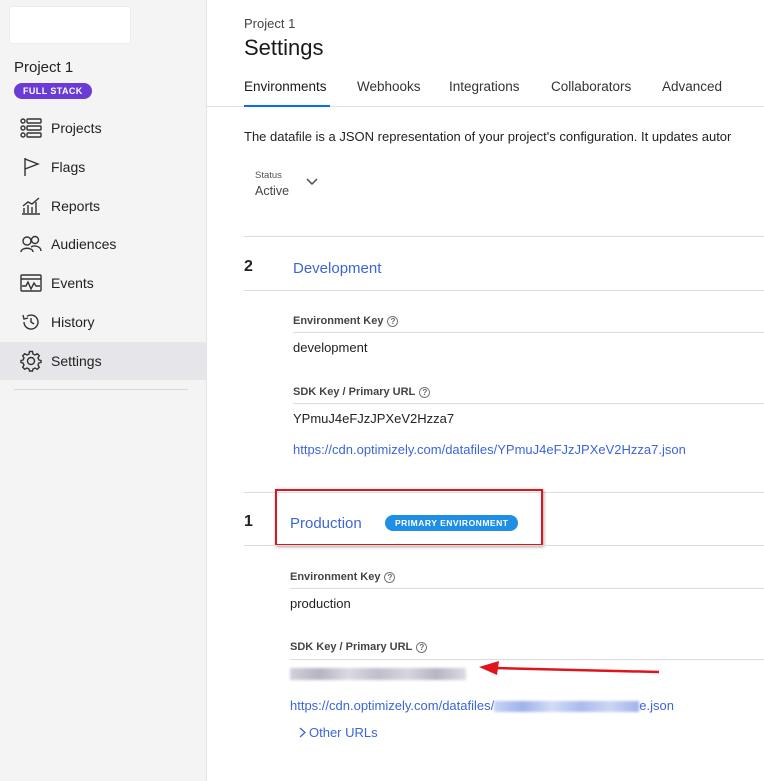  I want to click on chart-icon, so click(31, 206).